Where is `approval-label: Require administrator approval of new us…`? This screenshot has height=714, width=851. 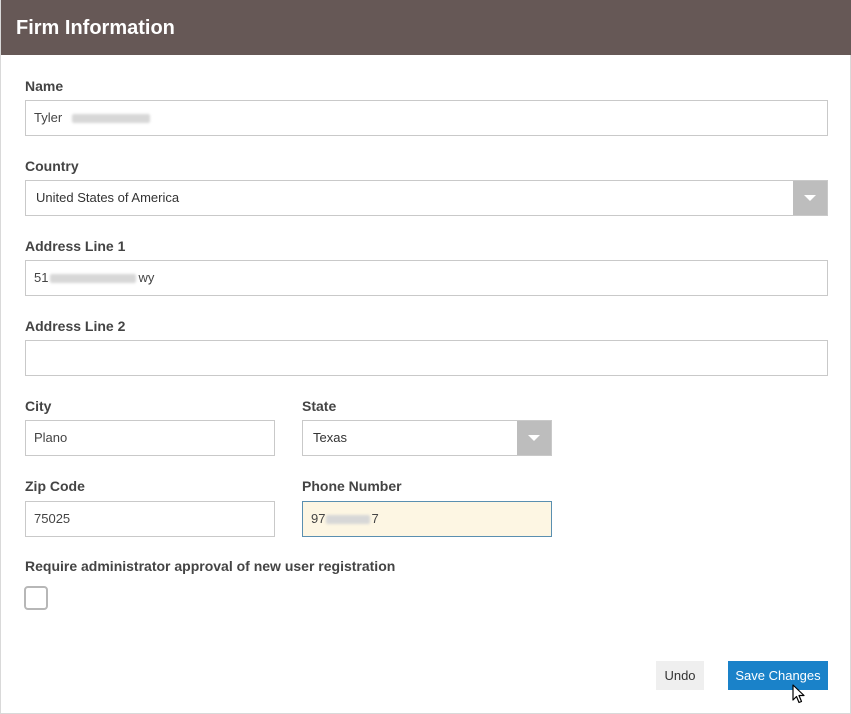
approval-label: Require administrator approval of new us… is located at coordinates (210, 566).